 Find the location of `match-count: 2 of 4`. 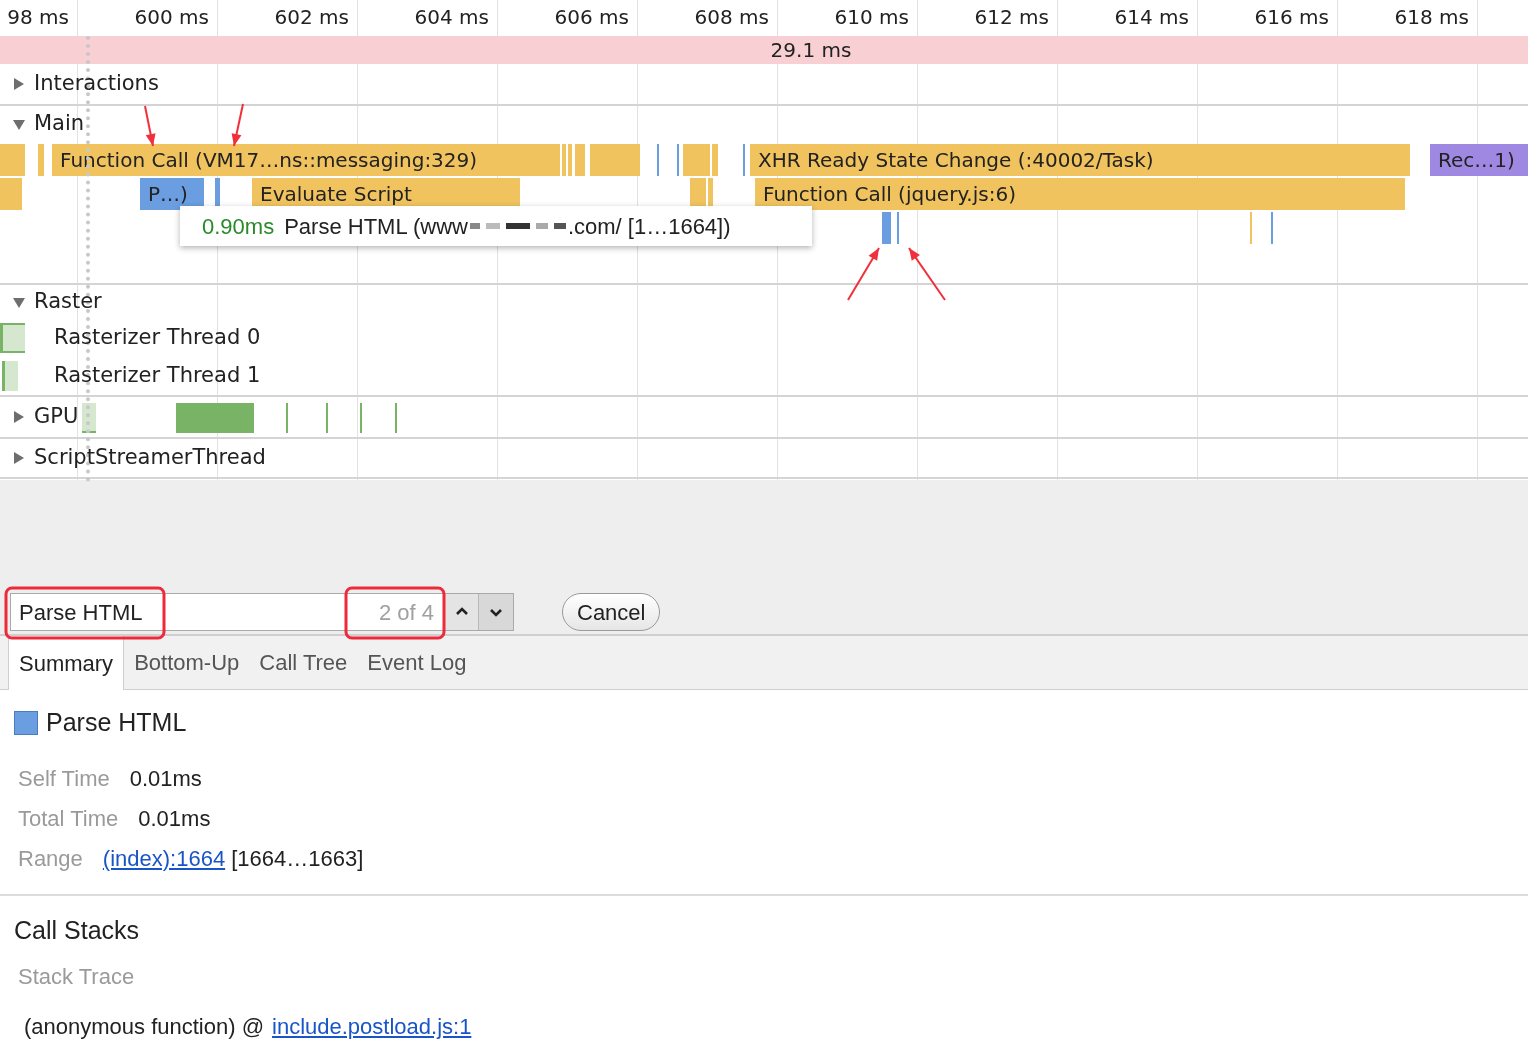

match-count: 2 of 4 is located at coordinates (406, 612).